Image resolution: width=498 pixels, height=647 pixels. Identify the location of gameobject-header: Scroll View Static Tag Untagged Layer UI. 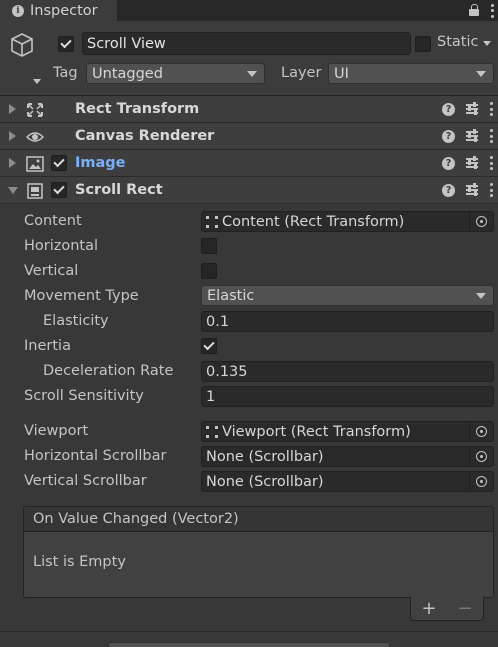
(249, 58).